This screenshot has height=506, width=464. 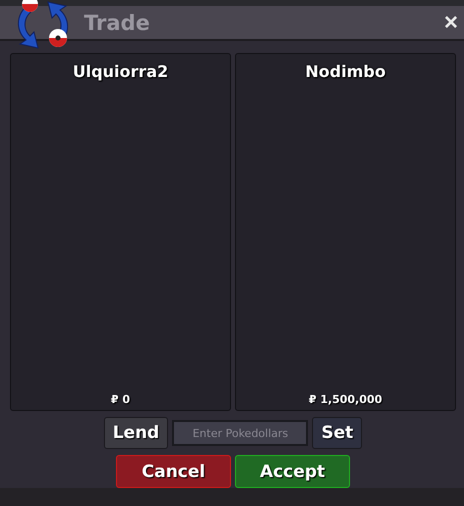 What do you see at coordinates (173, 471) in the screenshot?
I see `cancel-button: Cancel` at bounding box center [173, 471].